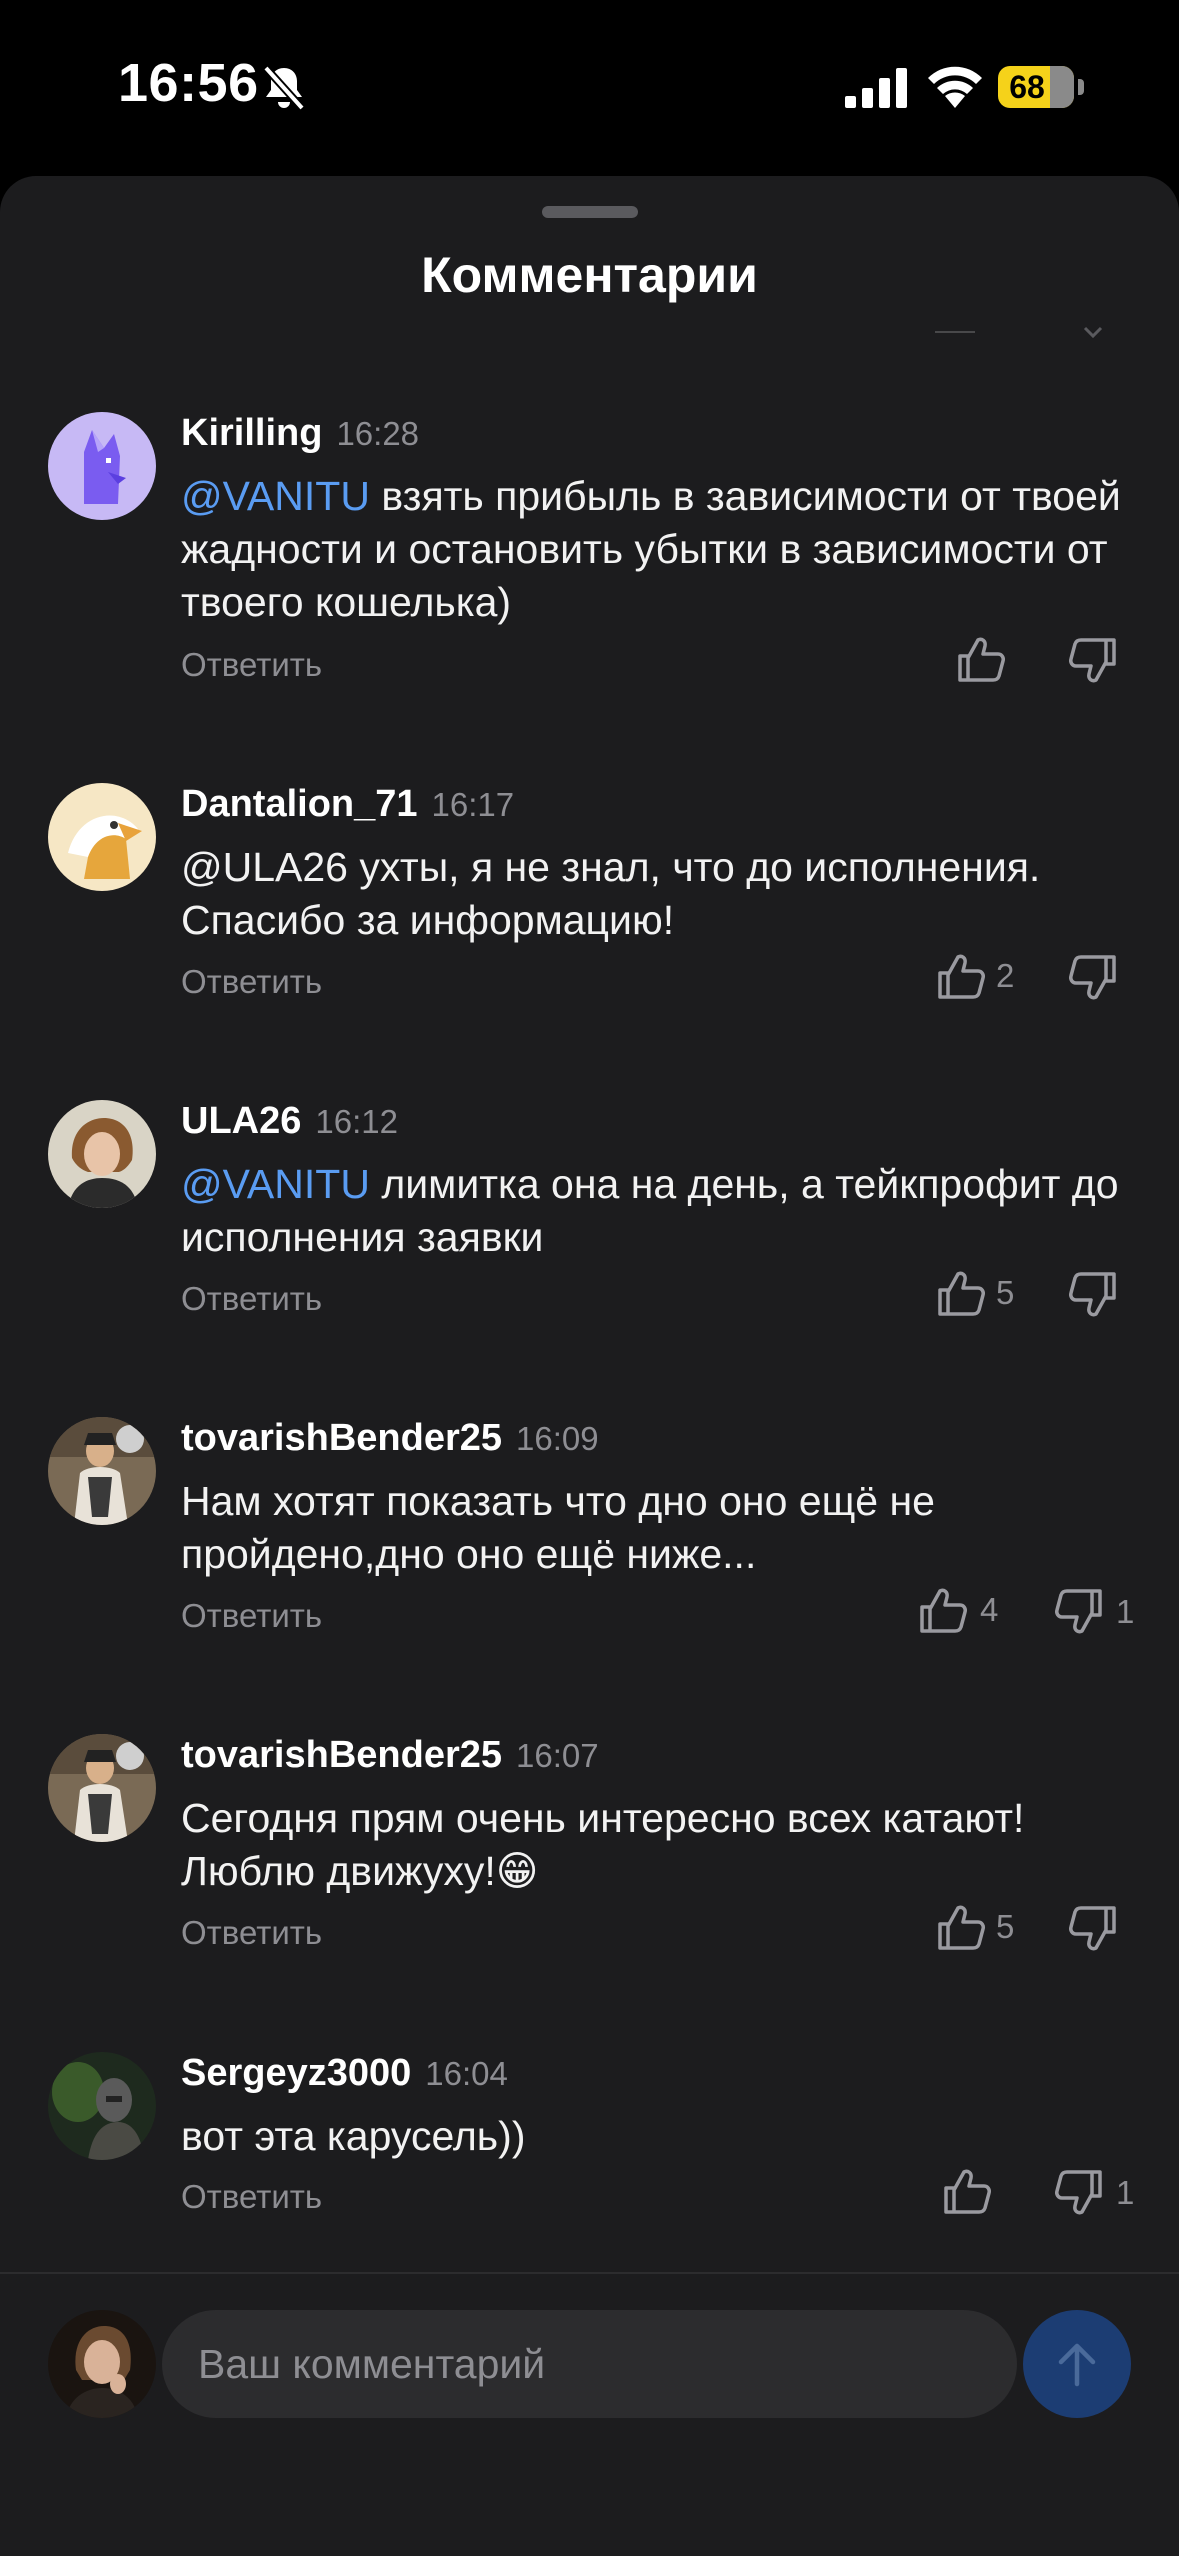 This screenshot has height=2556, width=1179. Describe the element at coordinates (589, 275) in the screenshot. I see `sheet-title: Комментарии` at that location.